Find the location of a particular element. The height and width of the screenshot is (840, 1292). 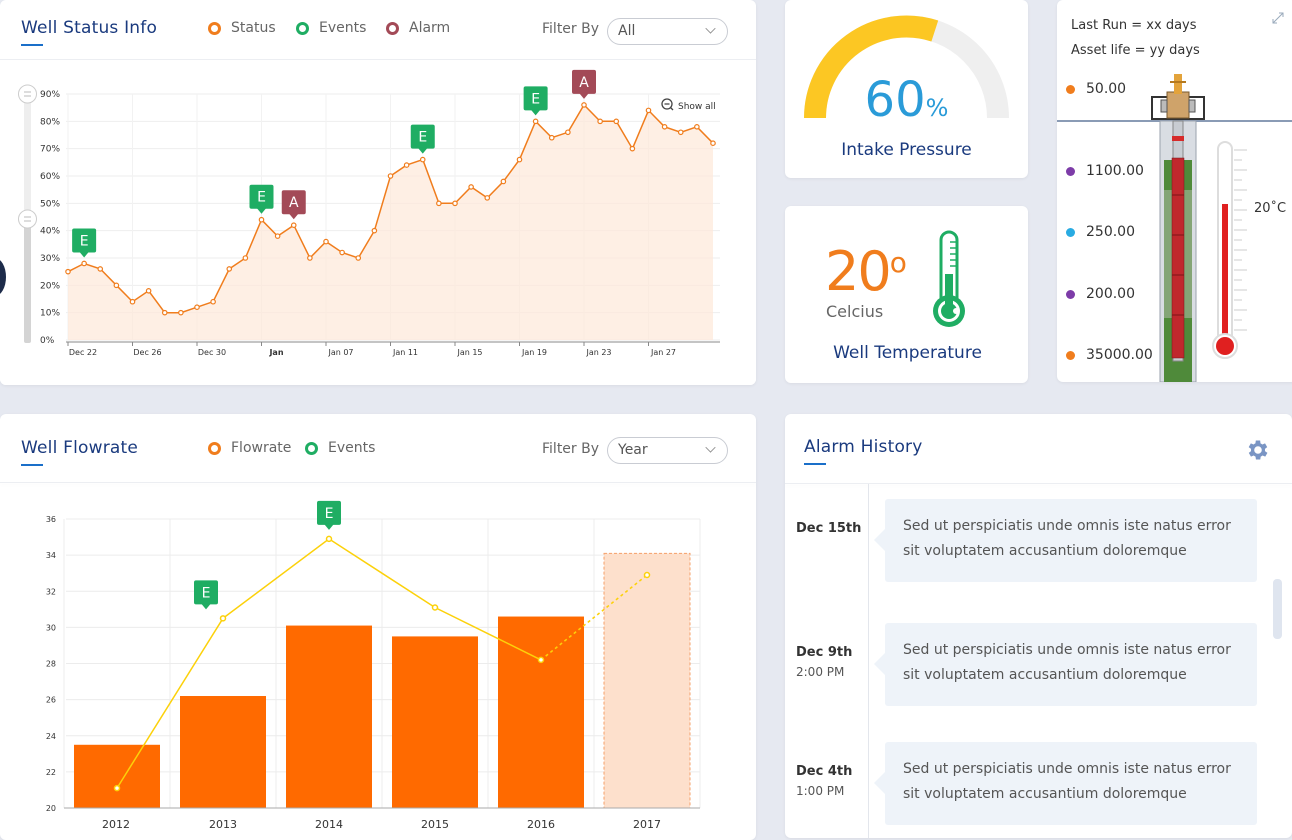

well-thermo-label: 20˚C is located at coordinates (1270, 208).